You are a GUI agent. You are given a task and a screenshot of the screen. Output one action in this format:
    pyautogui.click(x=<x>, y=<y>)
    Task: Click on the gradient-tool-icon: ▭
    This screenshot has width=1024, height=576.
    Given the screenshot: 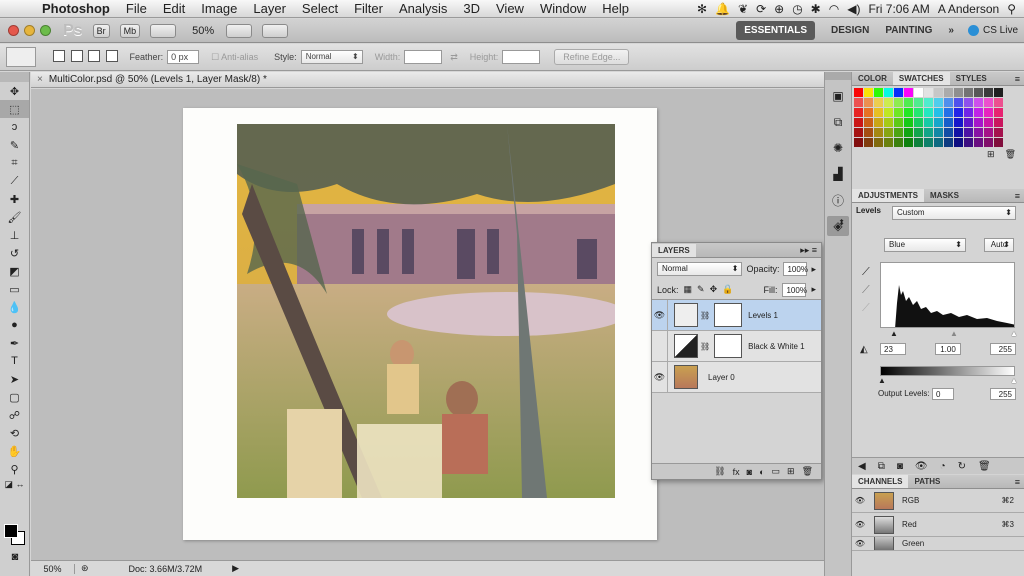 What is the action you would take?
    pyautogui.click(x=14, y=289)
    